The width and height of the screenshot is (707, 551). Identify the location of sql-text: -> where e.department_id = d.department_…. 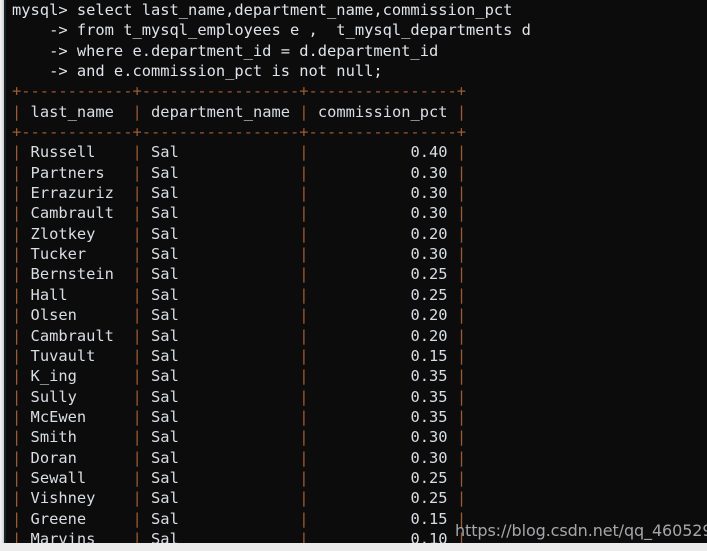
(225, 50).